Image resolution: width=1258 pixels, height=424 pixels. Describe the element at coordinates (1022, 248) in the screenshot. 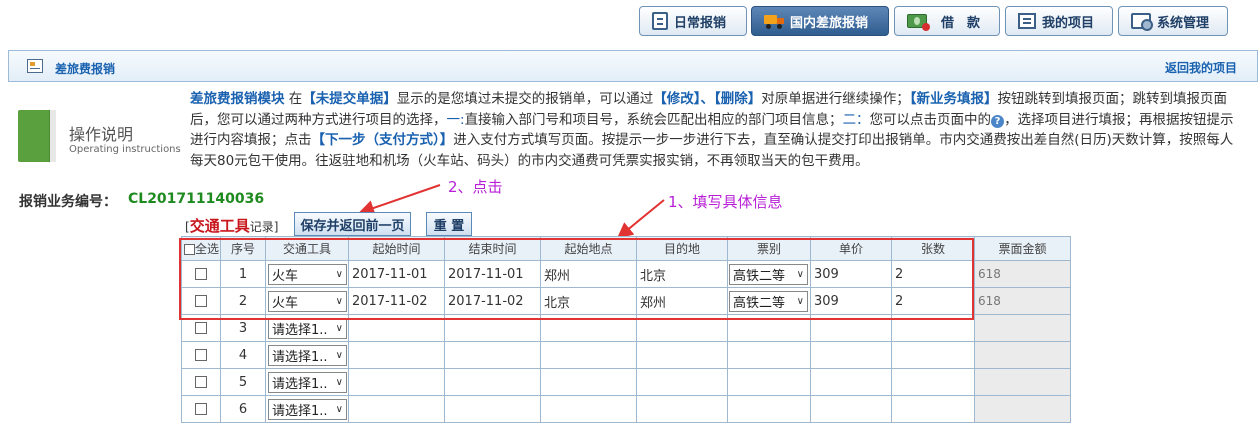

I see `col-header-amount: 票面金额` at that location.